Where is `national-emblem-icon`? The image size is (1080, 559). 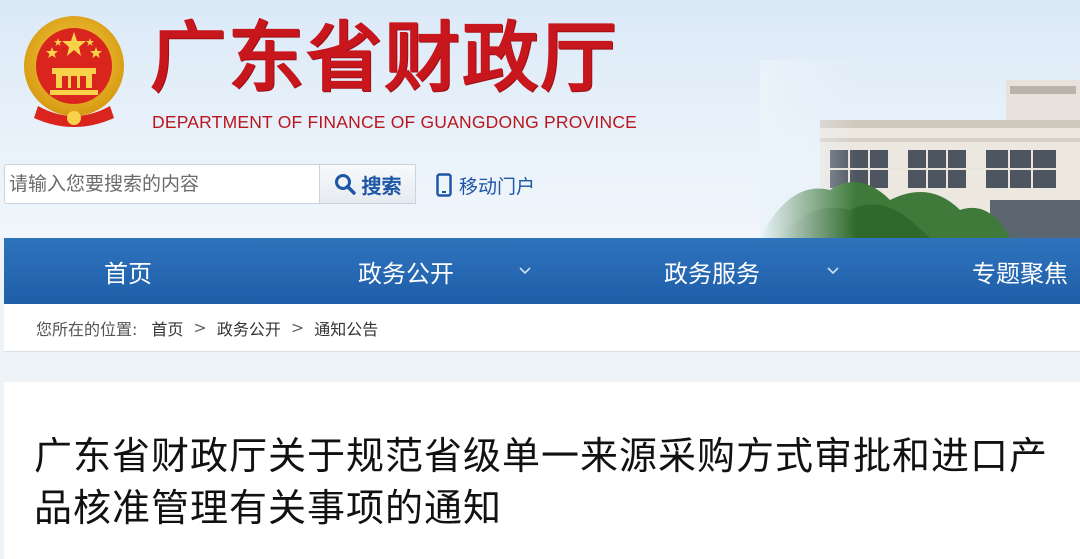
national-emblem-icon is located at coordinates (74, 71).